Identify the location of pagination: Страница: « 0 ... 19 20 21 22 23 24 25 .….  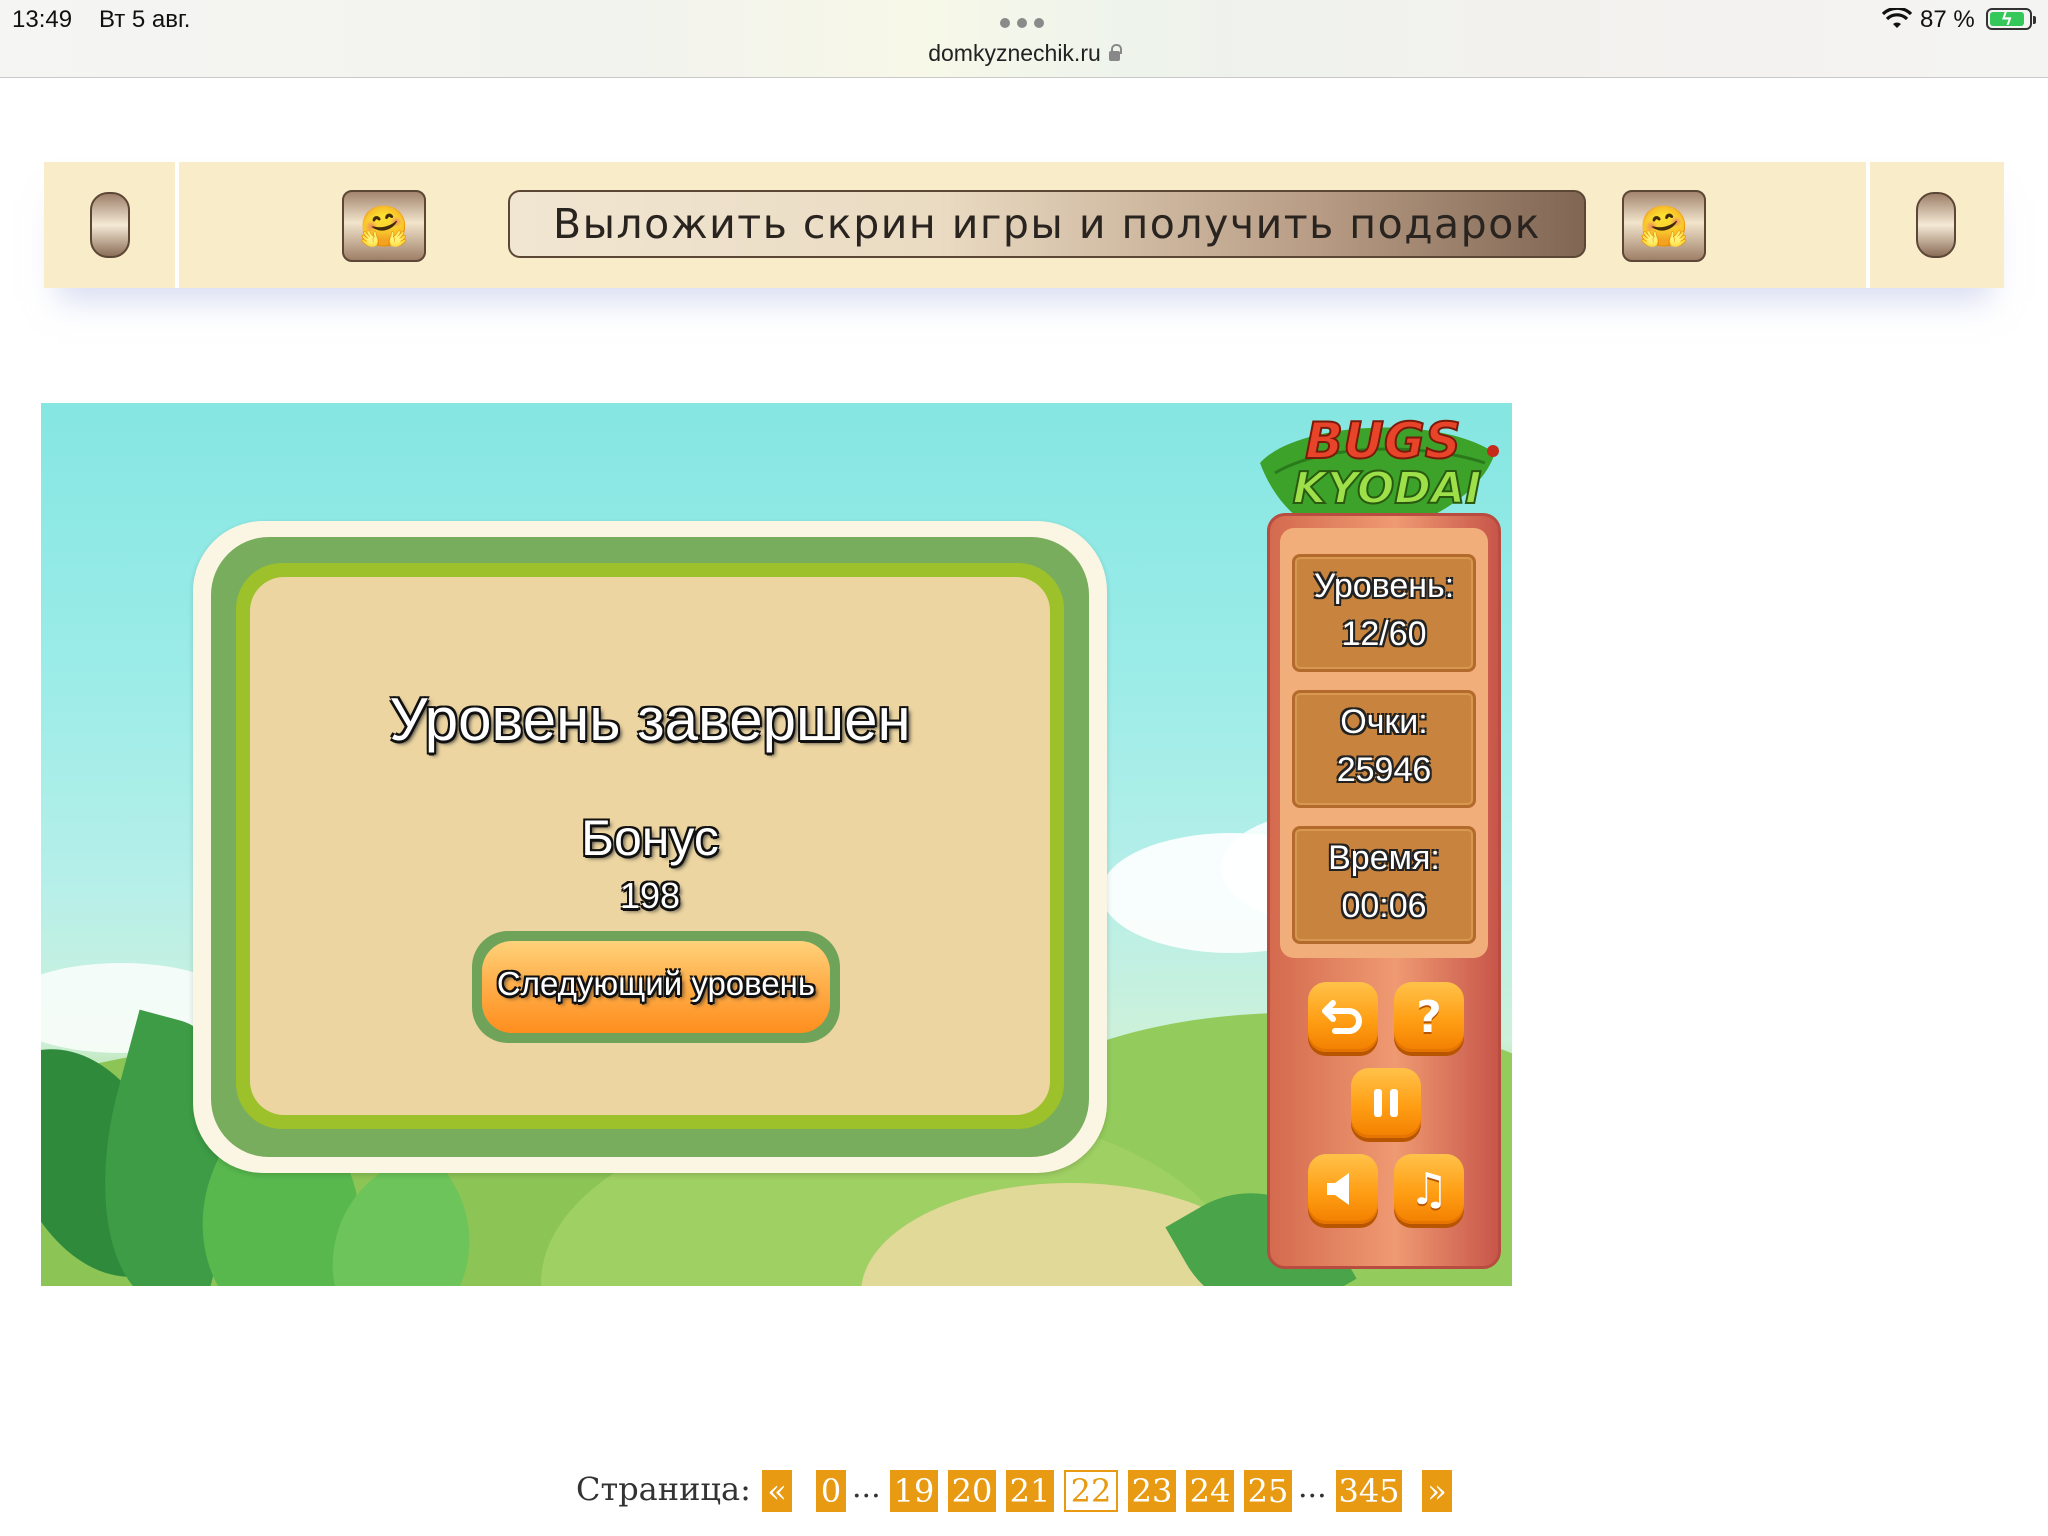
(1024, 1492).